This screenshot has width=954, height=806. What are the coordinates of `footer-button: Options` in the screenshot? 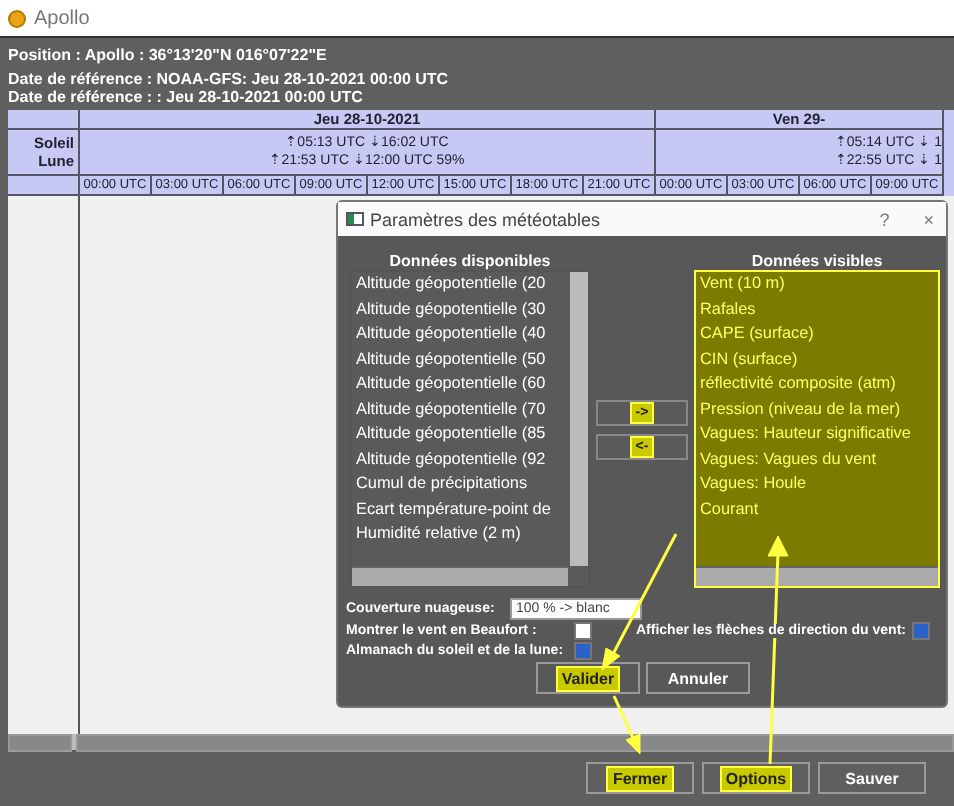 It's located at (756, 778).